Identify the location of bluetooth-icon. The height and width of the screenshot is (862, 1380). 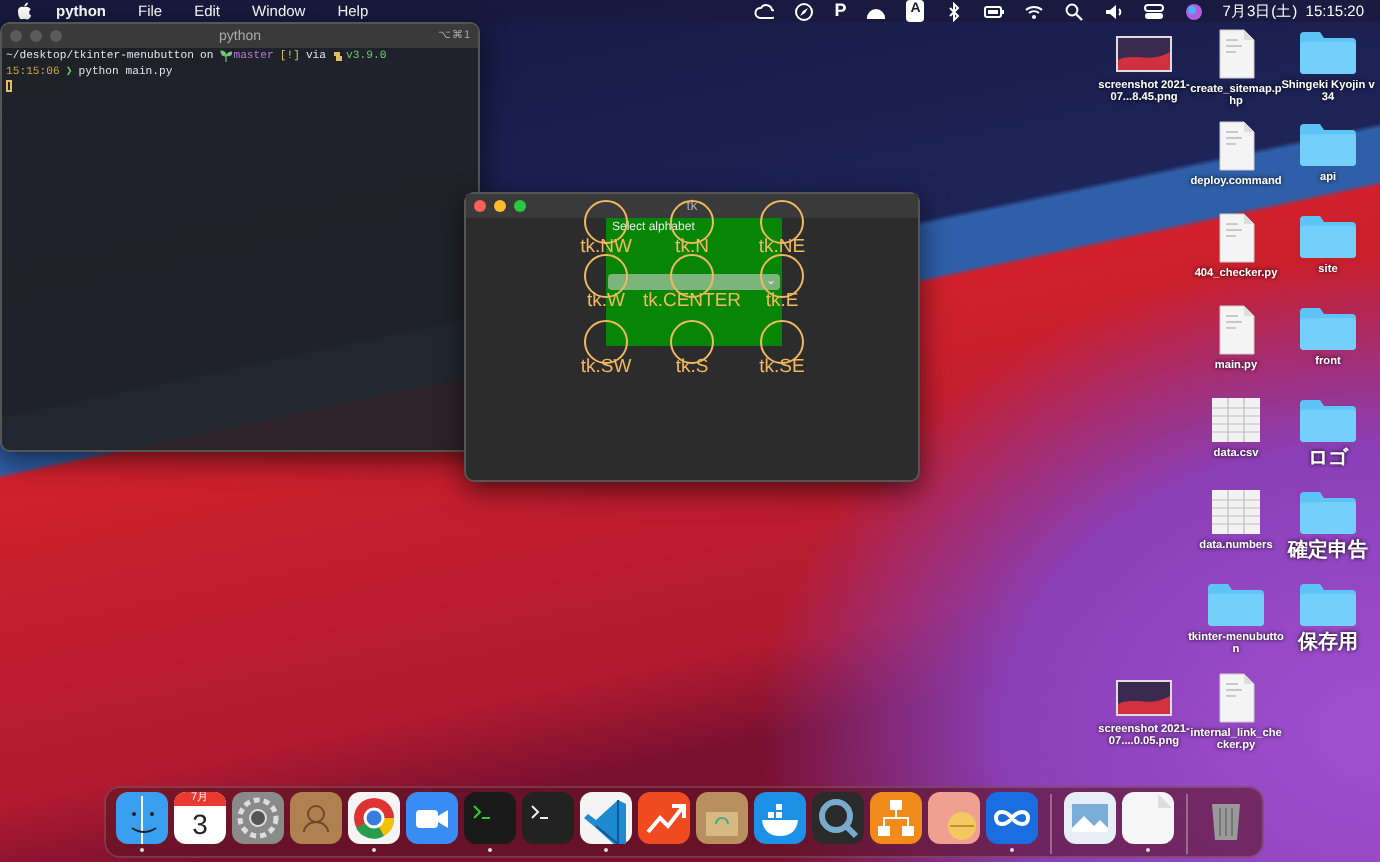
(954, 11).